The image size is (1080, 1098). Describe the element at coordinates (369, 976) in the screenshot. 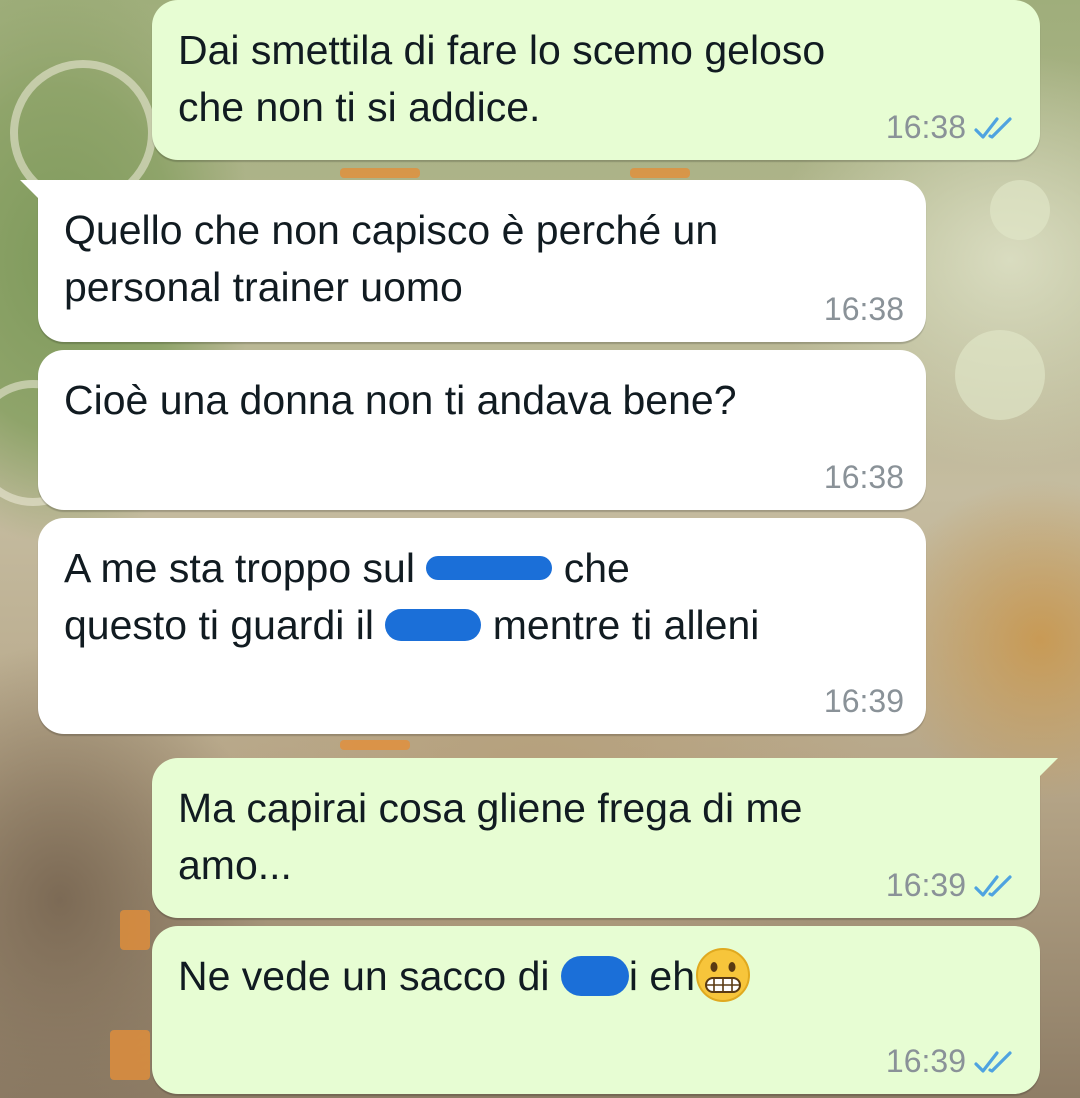

I see `message-text-segment: Ne vede un sacco di` at that location.